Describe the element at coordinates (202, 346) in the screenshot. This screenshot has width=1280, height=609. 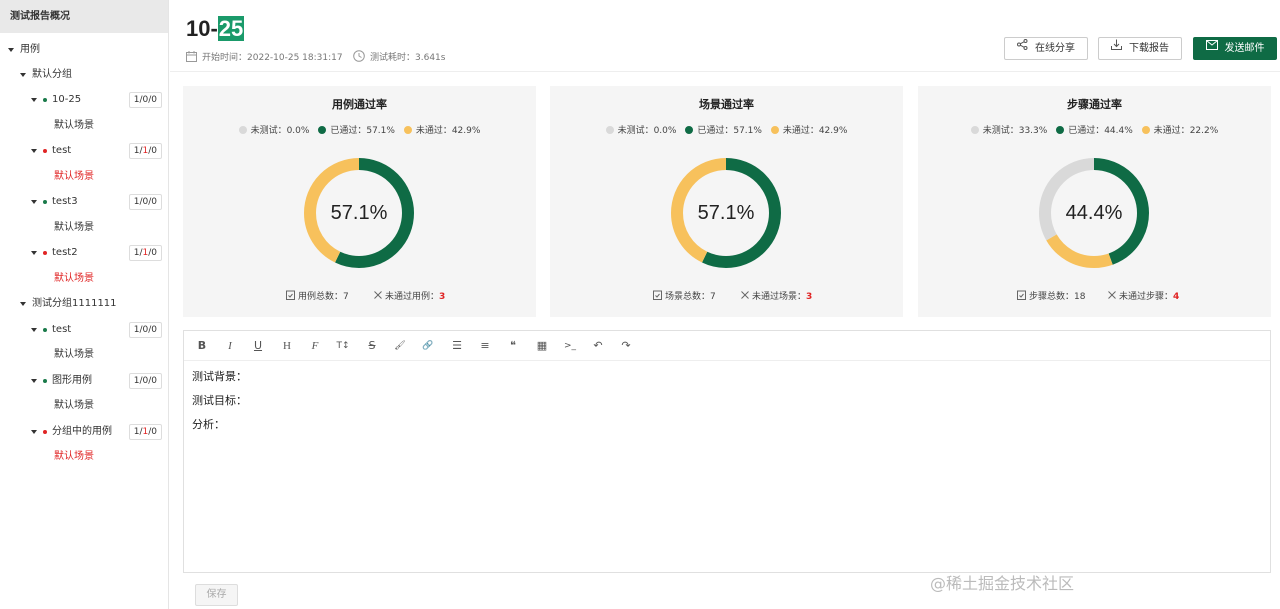
I see `bold-icon: B` at that location.